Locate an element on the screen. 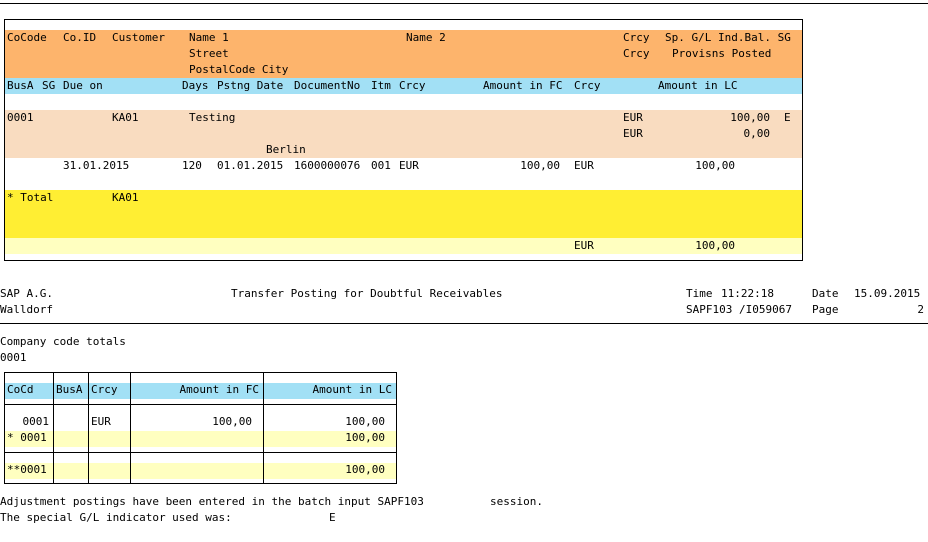 This screenshot has height=542, width=928. message-special-gl: The special G/L indicator used was: is located at coordinates (116, 517).